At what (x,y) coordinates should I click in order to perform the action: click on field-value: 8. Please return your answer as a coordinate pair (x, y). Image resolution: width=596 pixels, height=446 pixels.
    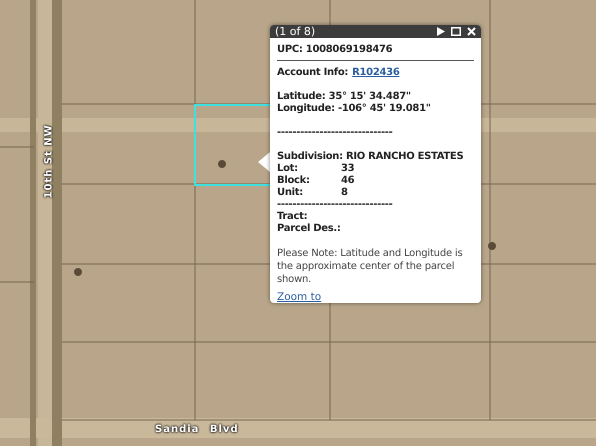
    Looking at the image, I should click on (344, 193).